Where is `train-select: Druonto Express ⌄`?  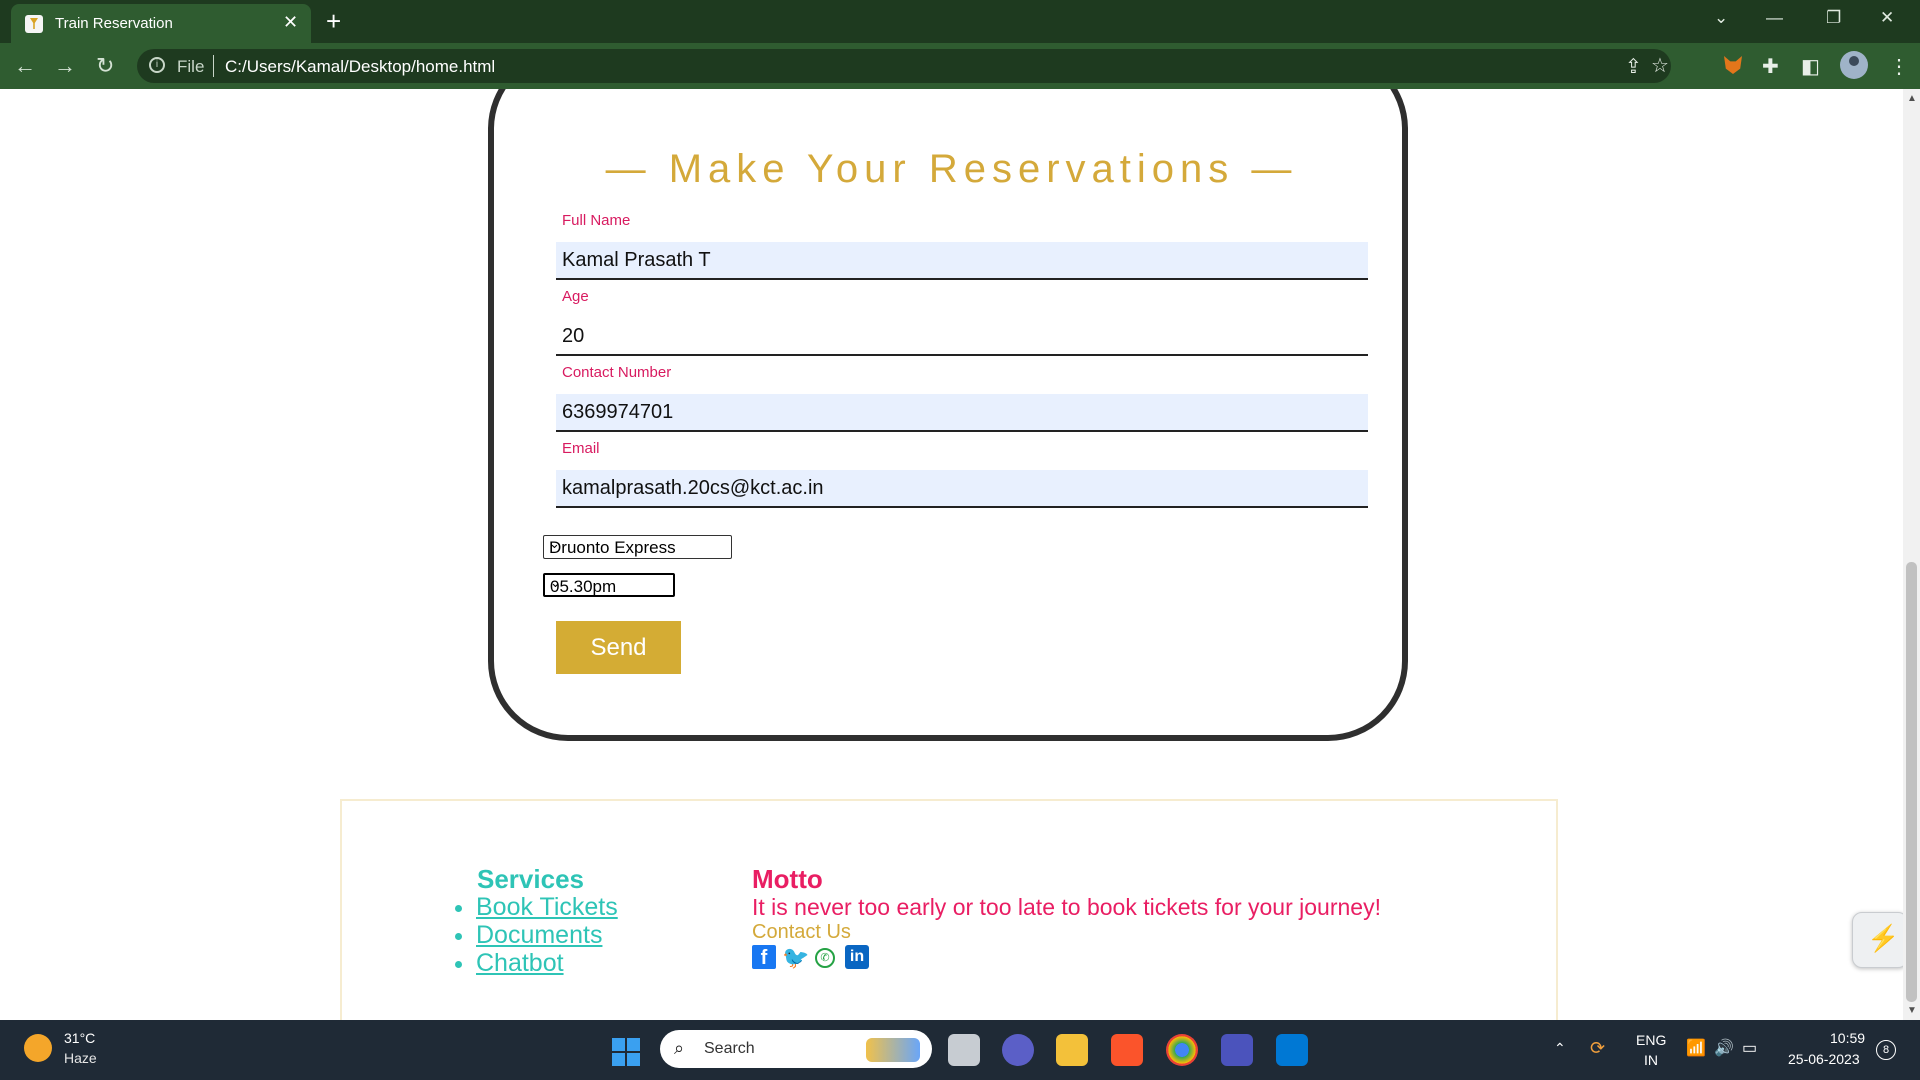
train-select: Druonto Express ⌄ is located at coordinates (637, 547).